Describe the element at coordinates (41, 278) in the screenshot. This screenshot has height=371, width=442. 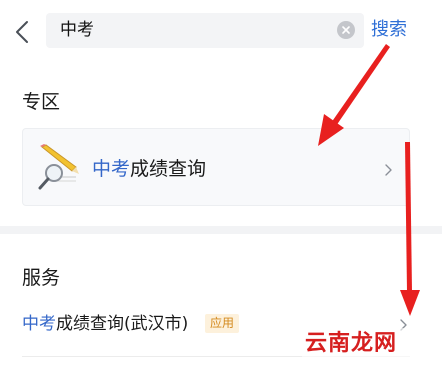
I see `services-section-title: 服务` at that location.